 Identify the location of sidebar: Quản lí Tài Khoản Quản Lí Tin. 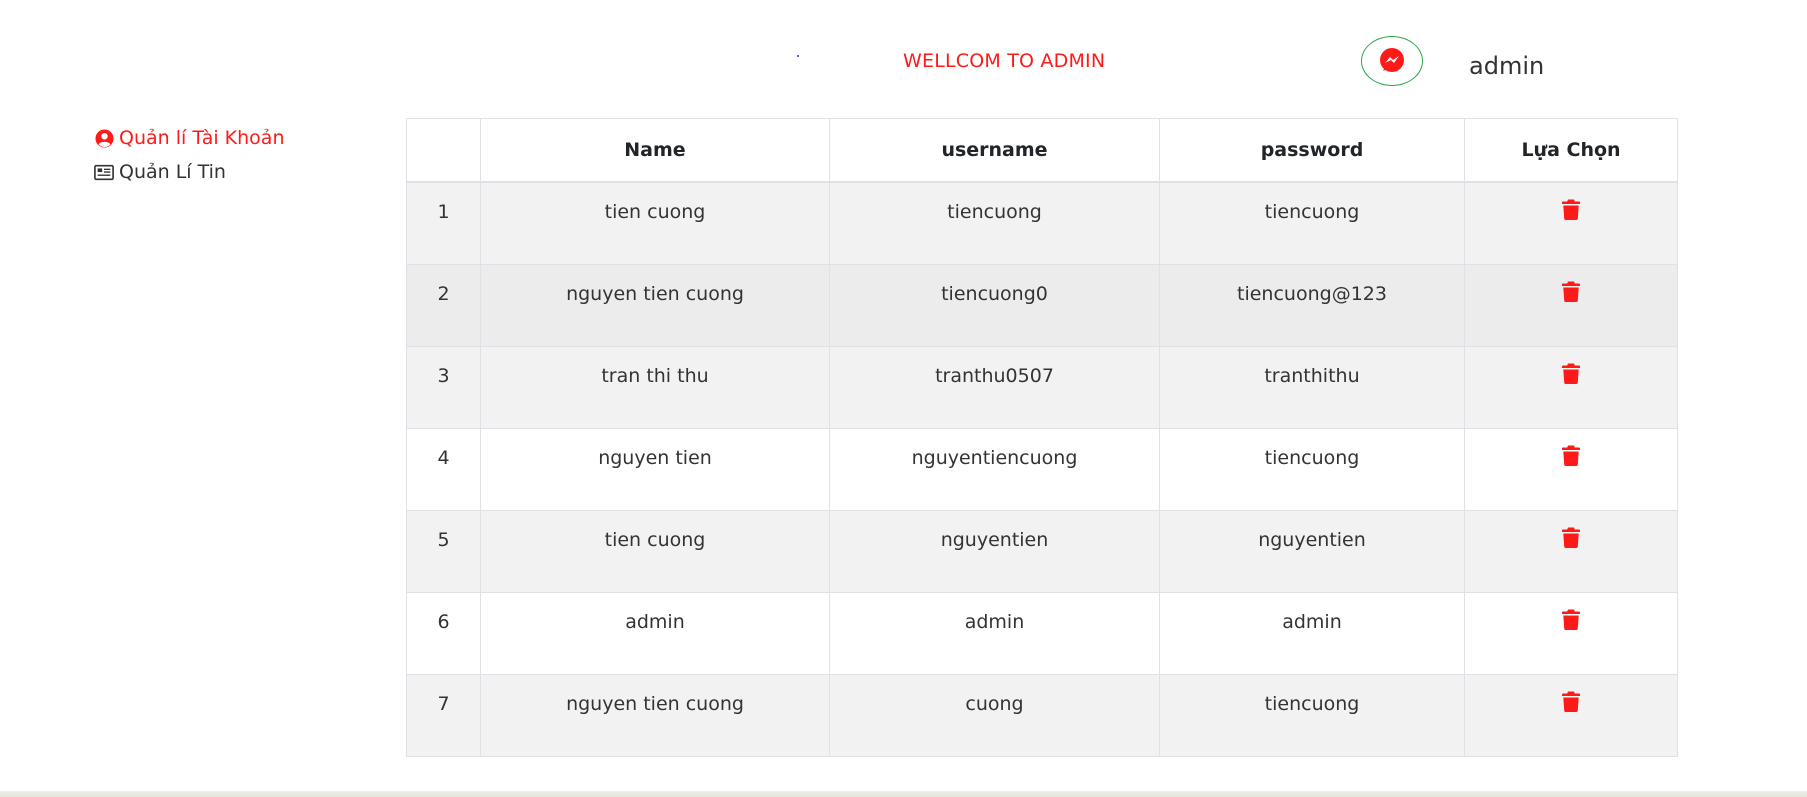
(224, 155).